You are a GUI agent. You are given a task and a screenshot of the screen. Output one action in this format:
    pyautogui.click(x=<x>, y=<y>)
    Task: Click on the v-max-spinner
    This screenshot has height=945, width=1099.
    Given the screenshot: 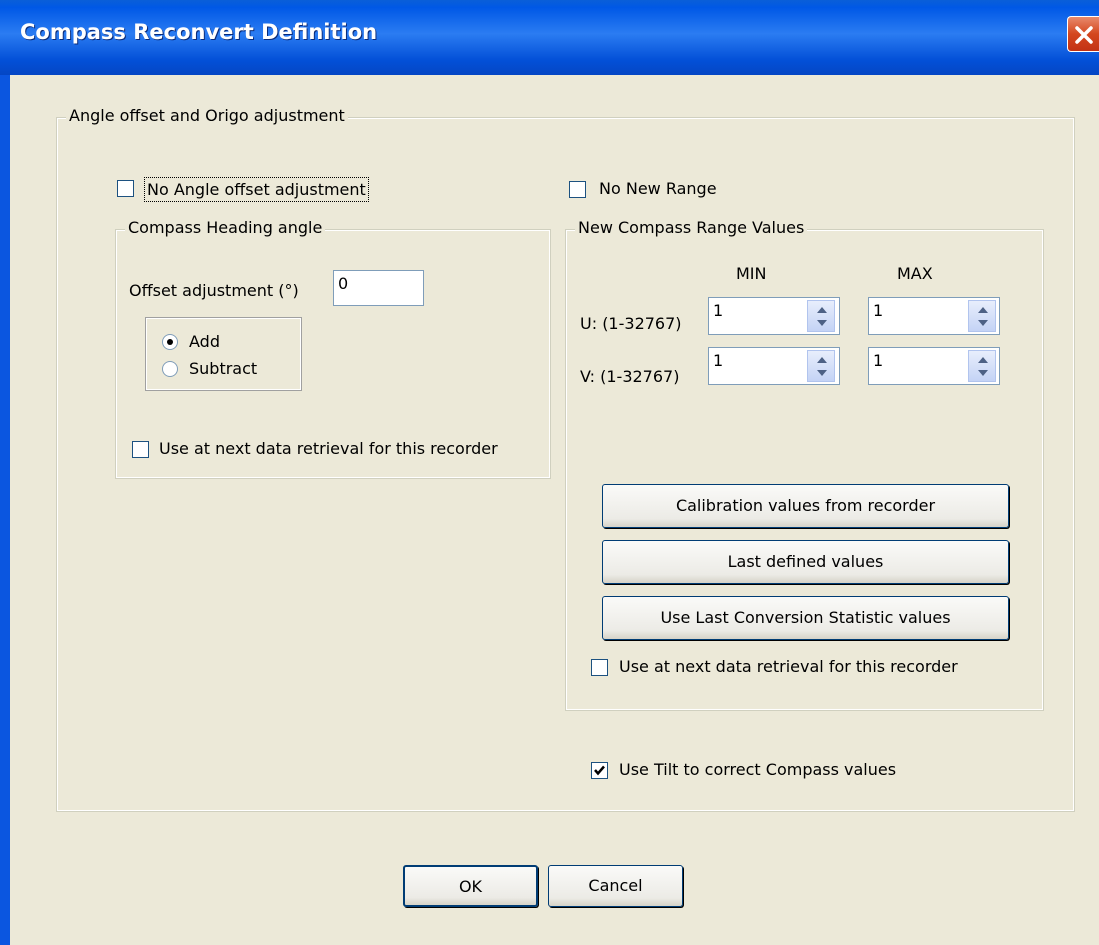 What is the action you would take?
    pyautogui.click(x=982, y=366)
    